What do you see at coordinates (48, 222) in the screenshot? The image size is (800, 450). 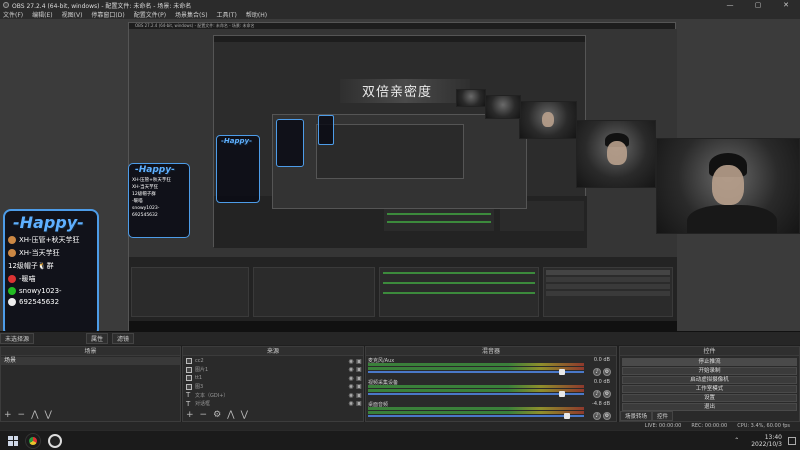 I see `sticker-header: -Happy-` at bounding box center [48, 222].